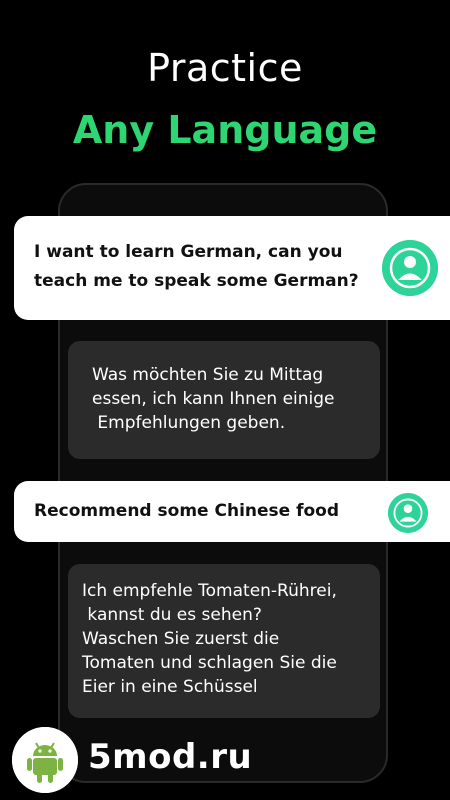 The height and width of the screenshot is (800, 450). Describe the element at coordinates (188, 252) in the screenshot. I see `user-message-line: I want to learn German, can you` at that location.